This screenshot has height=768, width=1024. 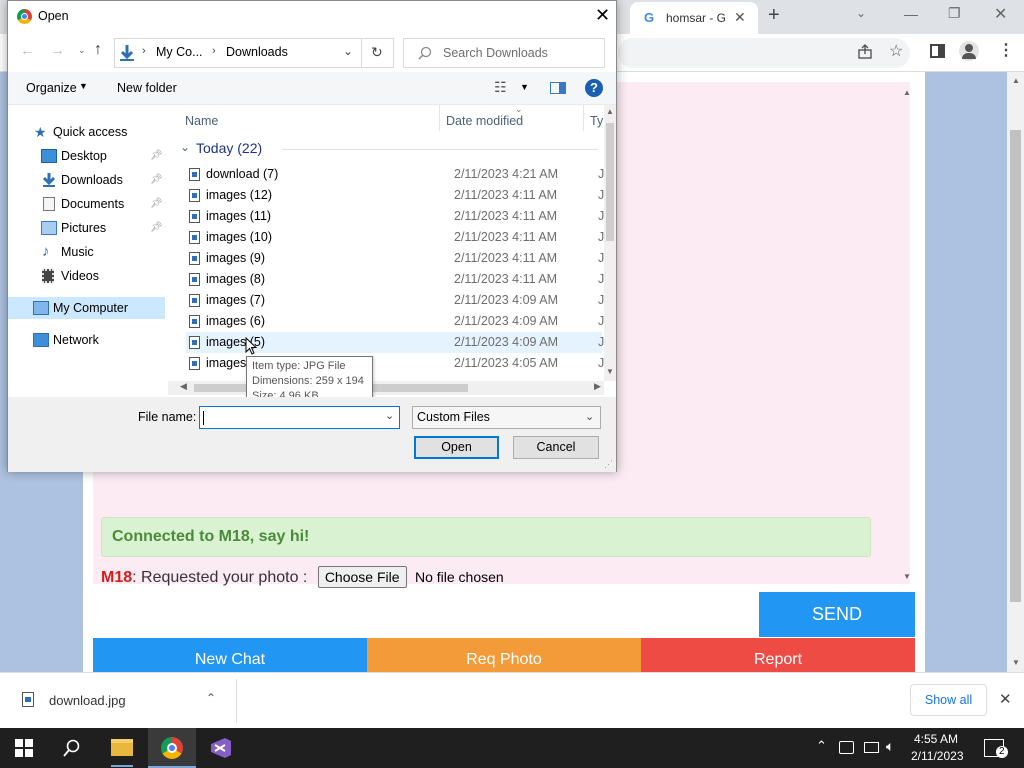 What do you see at coordinates (594, 88) in the screenshot?
I see `help-icon: ?` at bounding box center [594, 88].